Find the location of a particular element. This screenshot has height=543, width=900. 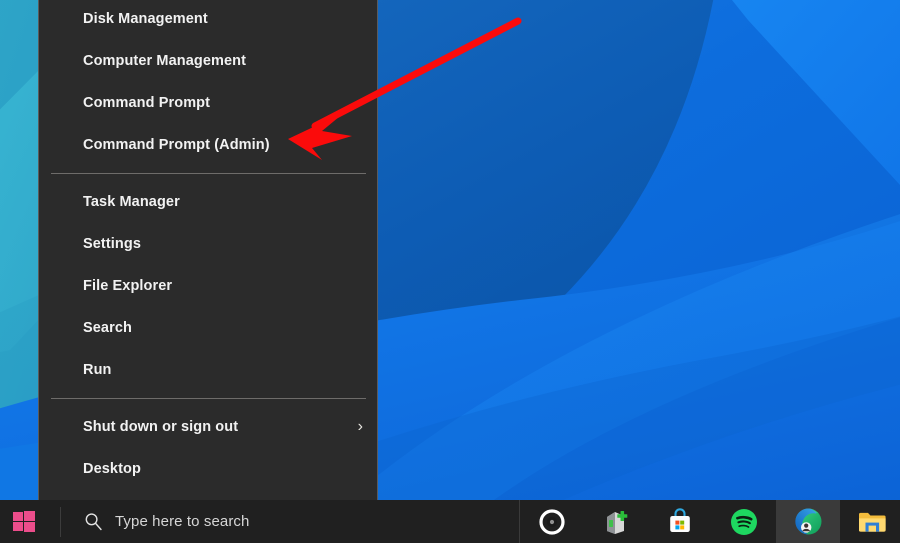

menu-item-label: Search is located at coordinates (107, 328).